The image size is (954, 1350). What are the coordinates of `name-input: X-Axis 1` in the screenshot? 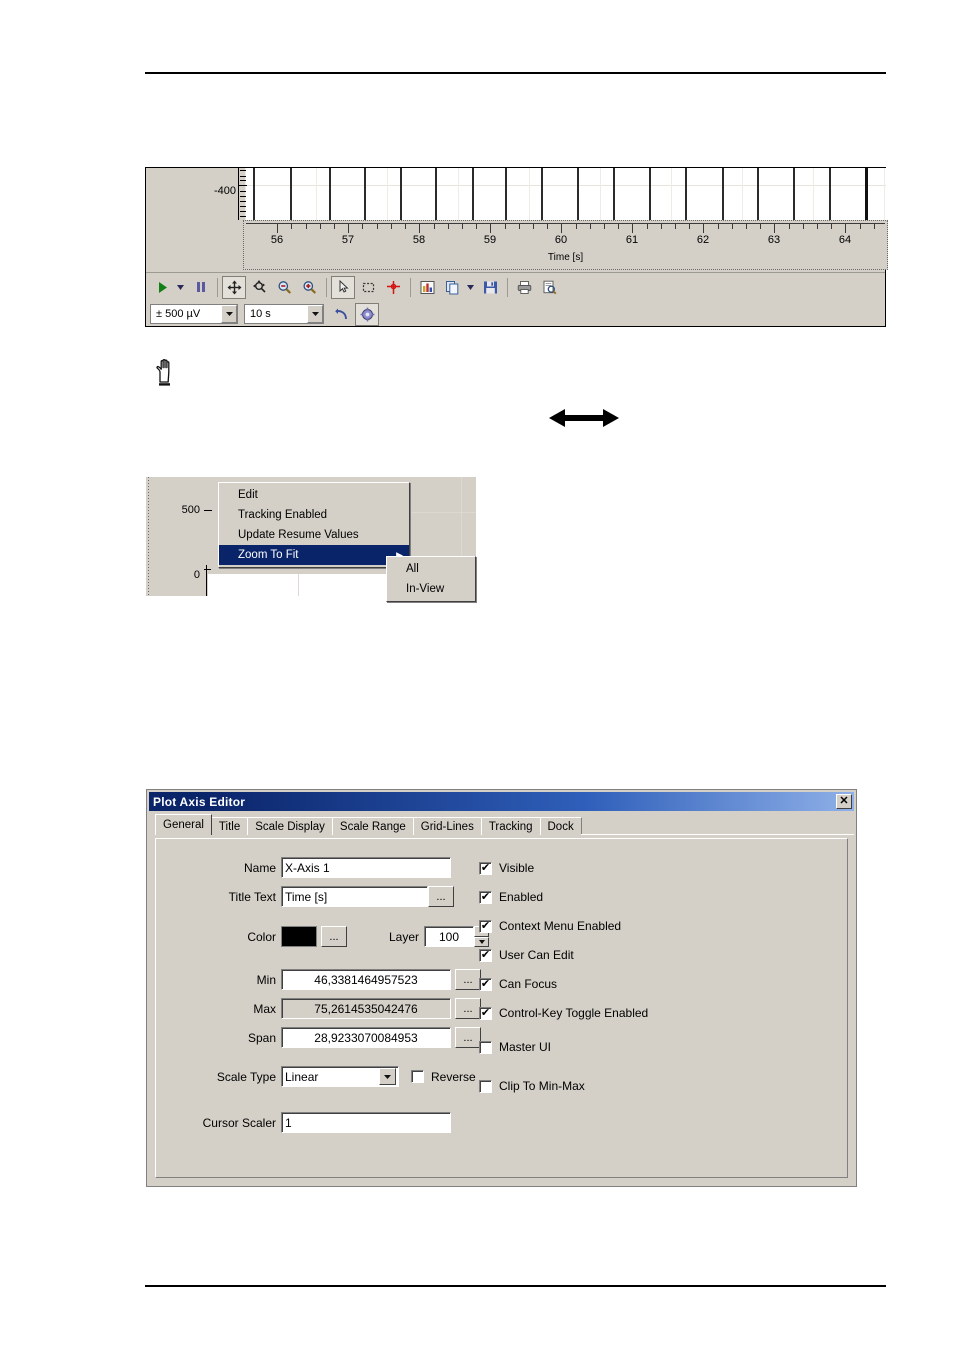 It's located at (366, 867).